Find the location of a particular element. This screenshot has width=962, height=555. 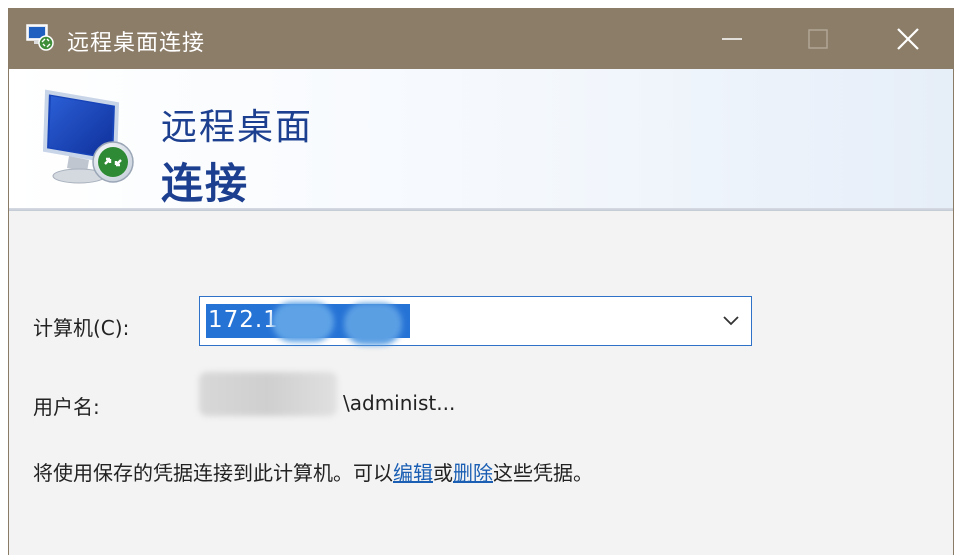

maximize-icon is located at coordinates (818, 38).